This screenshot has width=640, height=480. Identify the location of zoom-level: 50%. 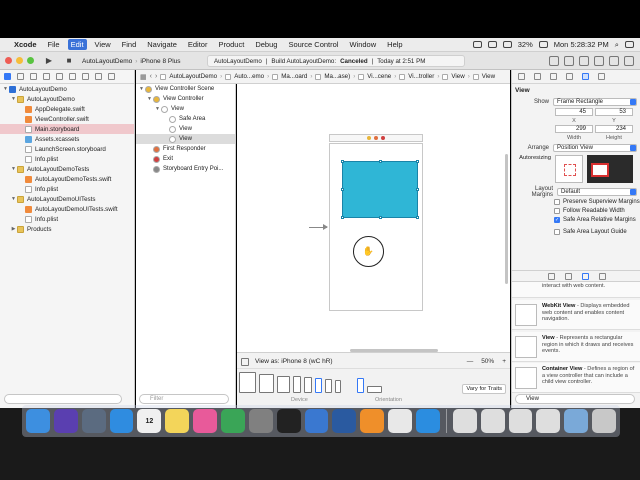
(487, 361).